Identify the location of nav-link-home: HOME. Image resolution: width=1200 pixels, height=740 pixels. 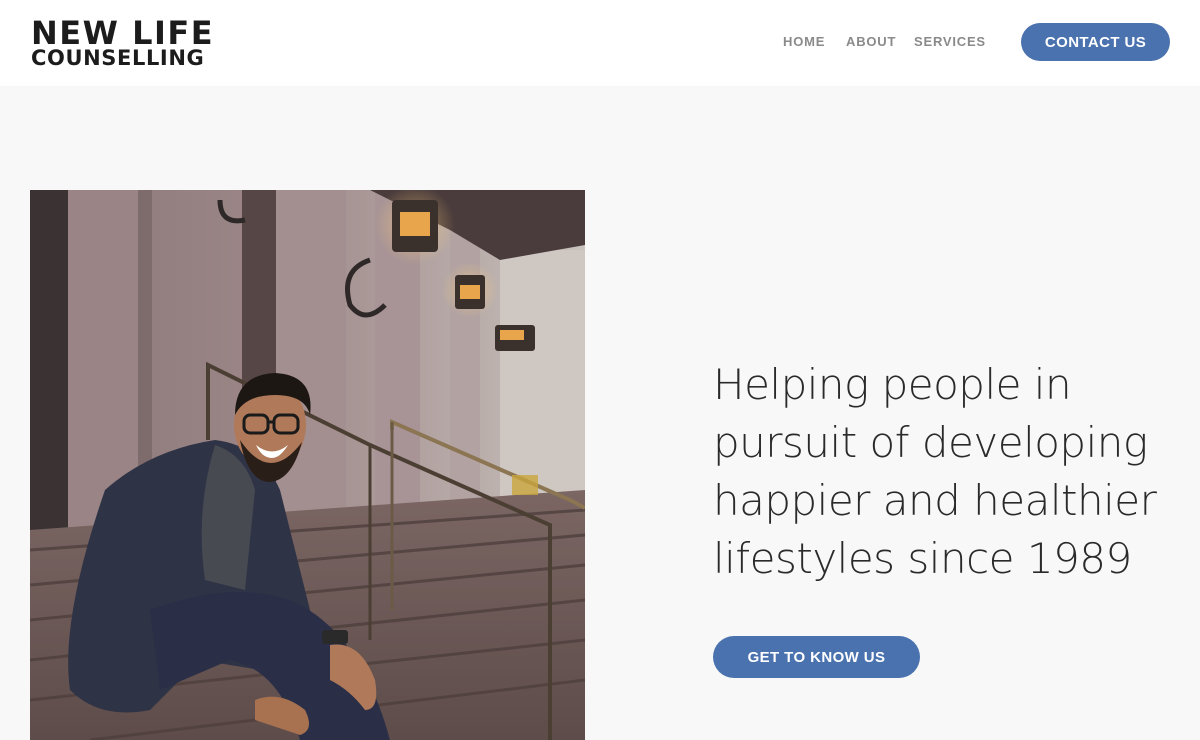
(804, 41).